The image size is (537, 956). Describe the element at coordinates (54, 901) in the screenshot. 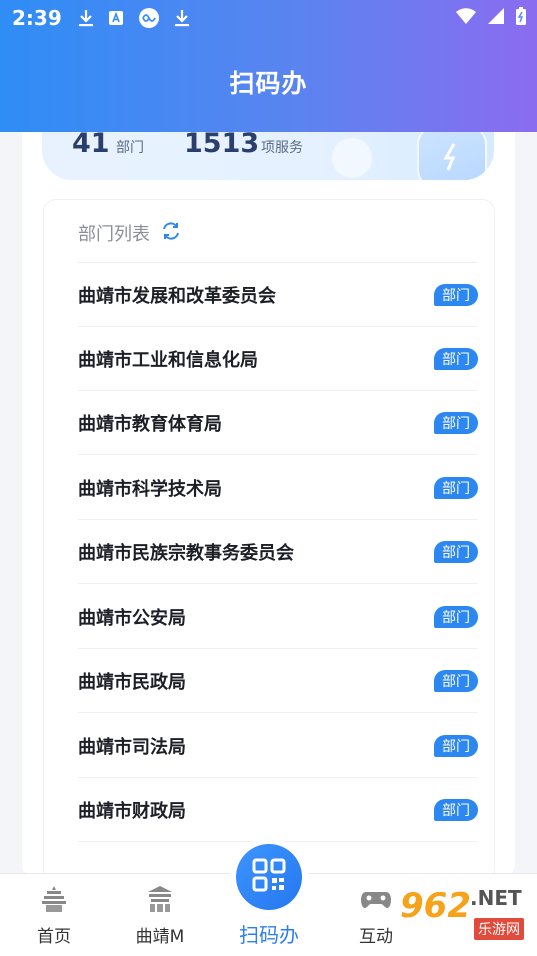

I see `pagoda-icon` at that location.